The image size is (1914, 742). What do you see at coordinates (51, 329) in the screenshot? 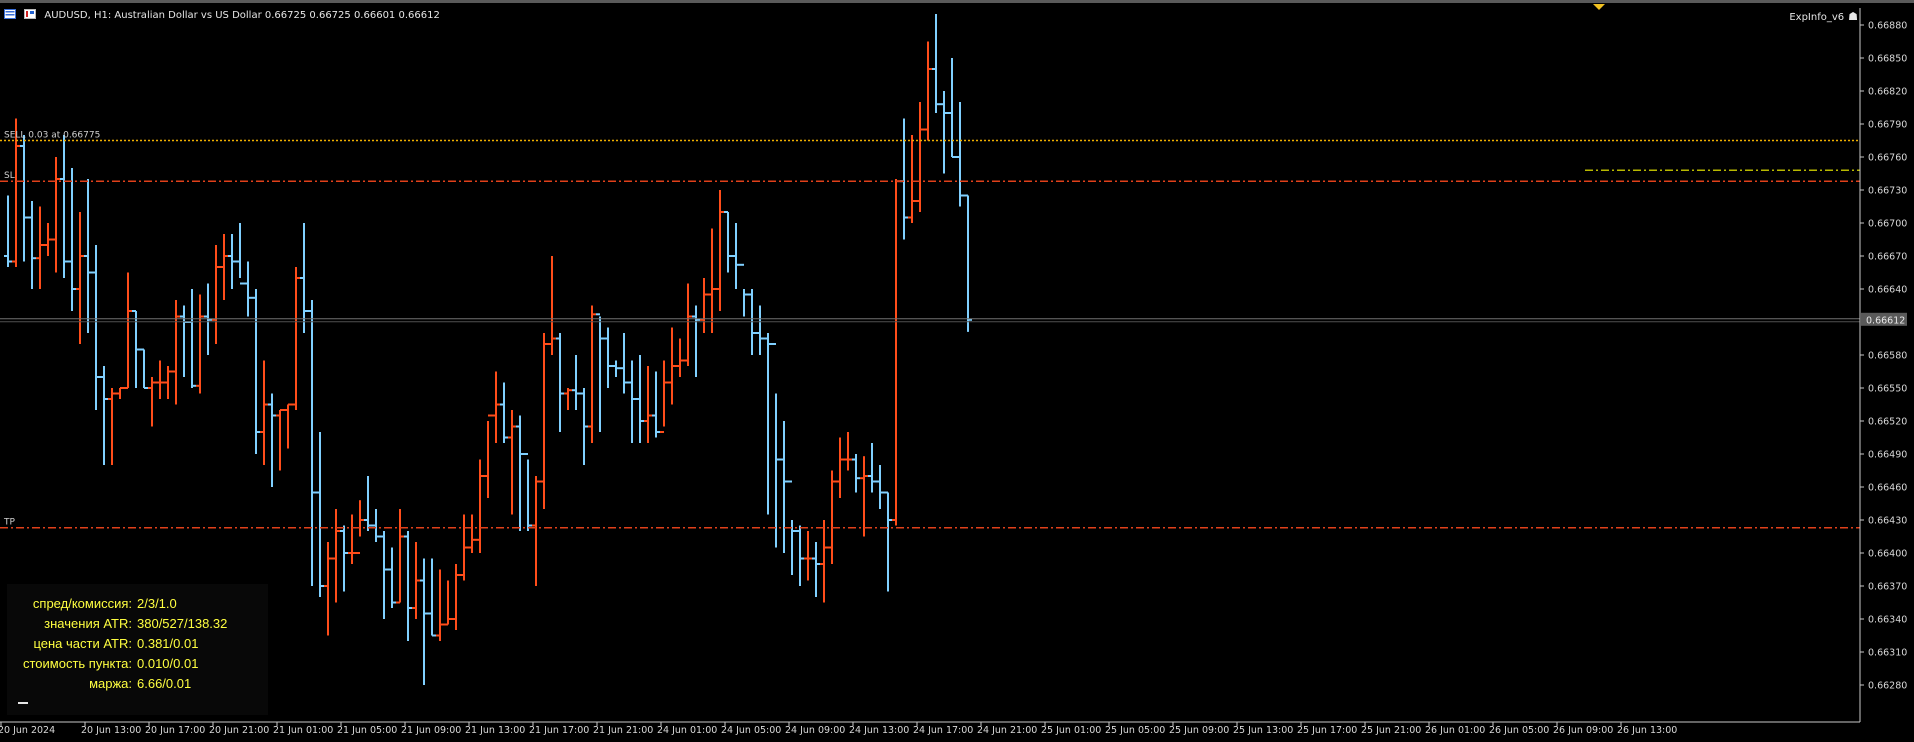
I see `trade-level-labels: SELL 0.03 at 0.66775 SL TP` at bounding box center [51, 329].